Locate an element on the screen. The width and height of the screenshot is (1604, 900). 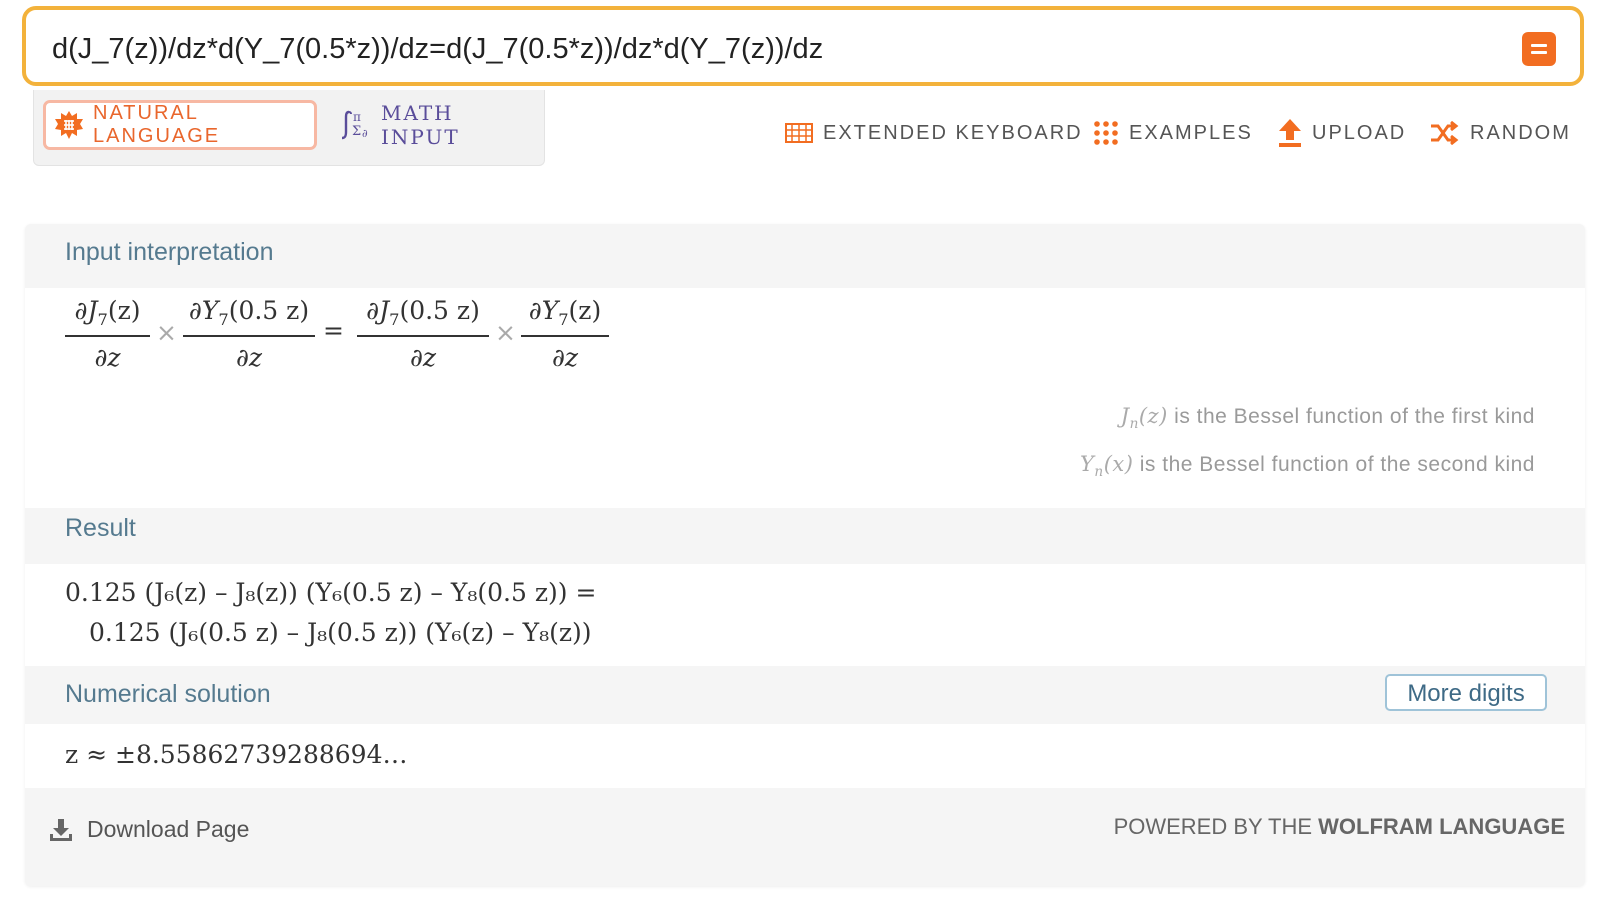
fraction-dJ7-half-z: ∂J7(0.5 z) ∂z is located at coordinates (423, 334).